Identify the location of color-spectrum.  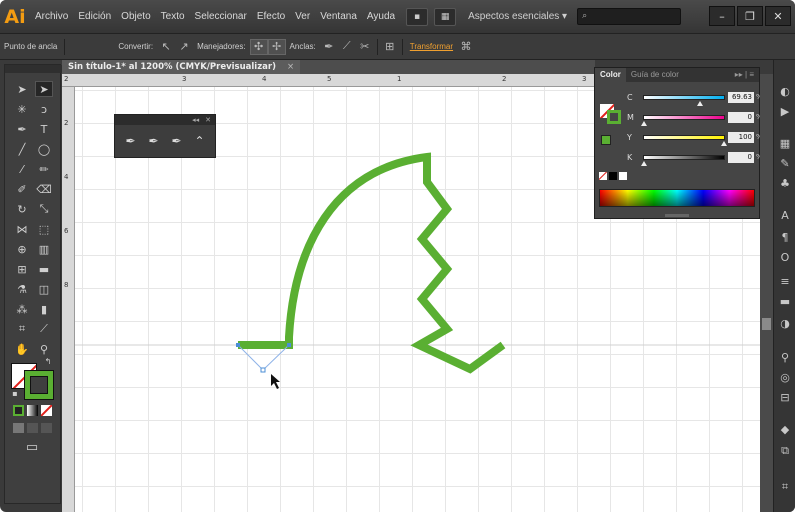
(677, 198).